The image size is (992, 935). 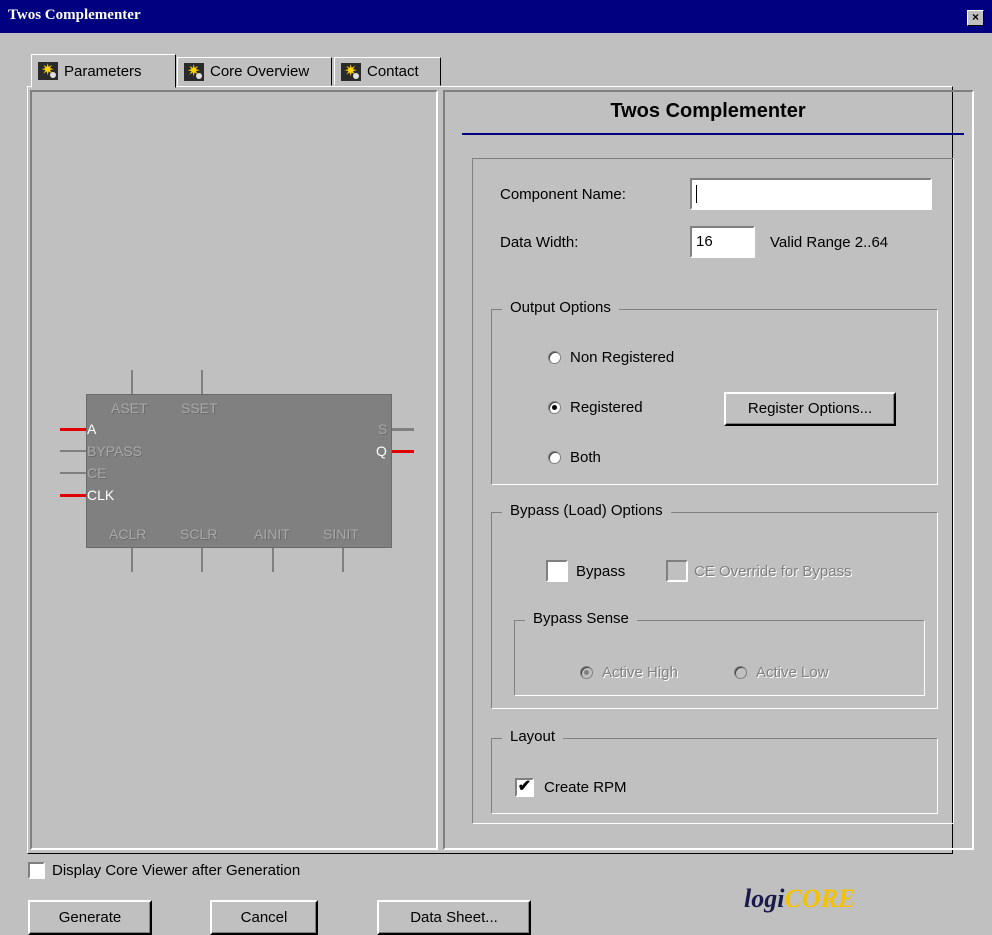 What do you see at coordinates (272, 534) in the screenshot?
I see `pin-label-ainit: AINIT` at bounding box center [272, 534].